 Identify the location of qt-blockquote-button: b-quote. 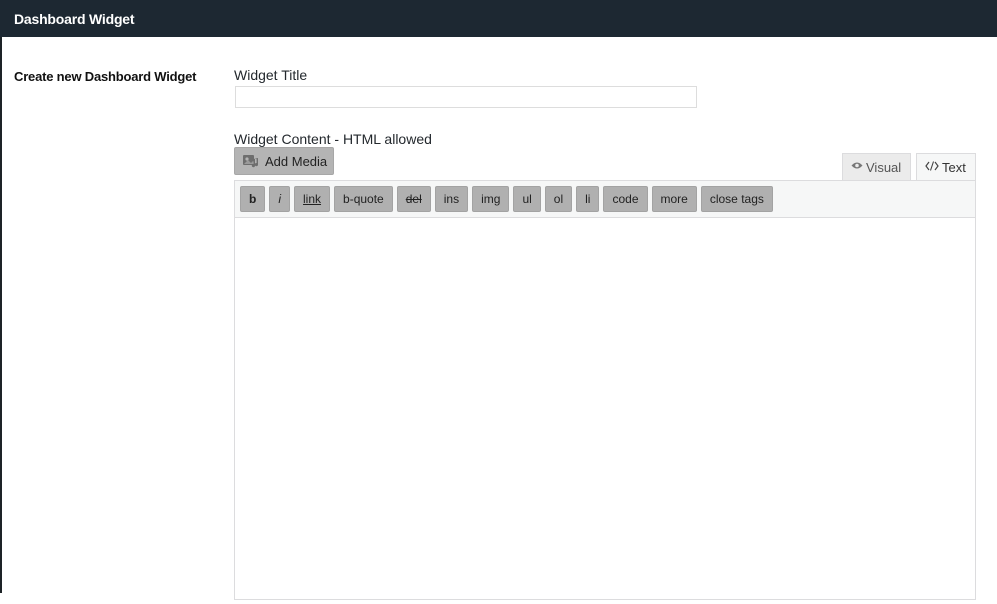
(363, 199).